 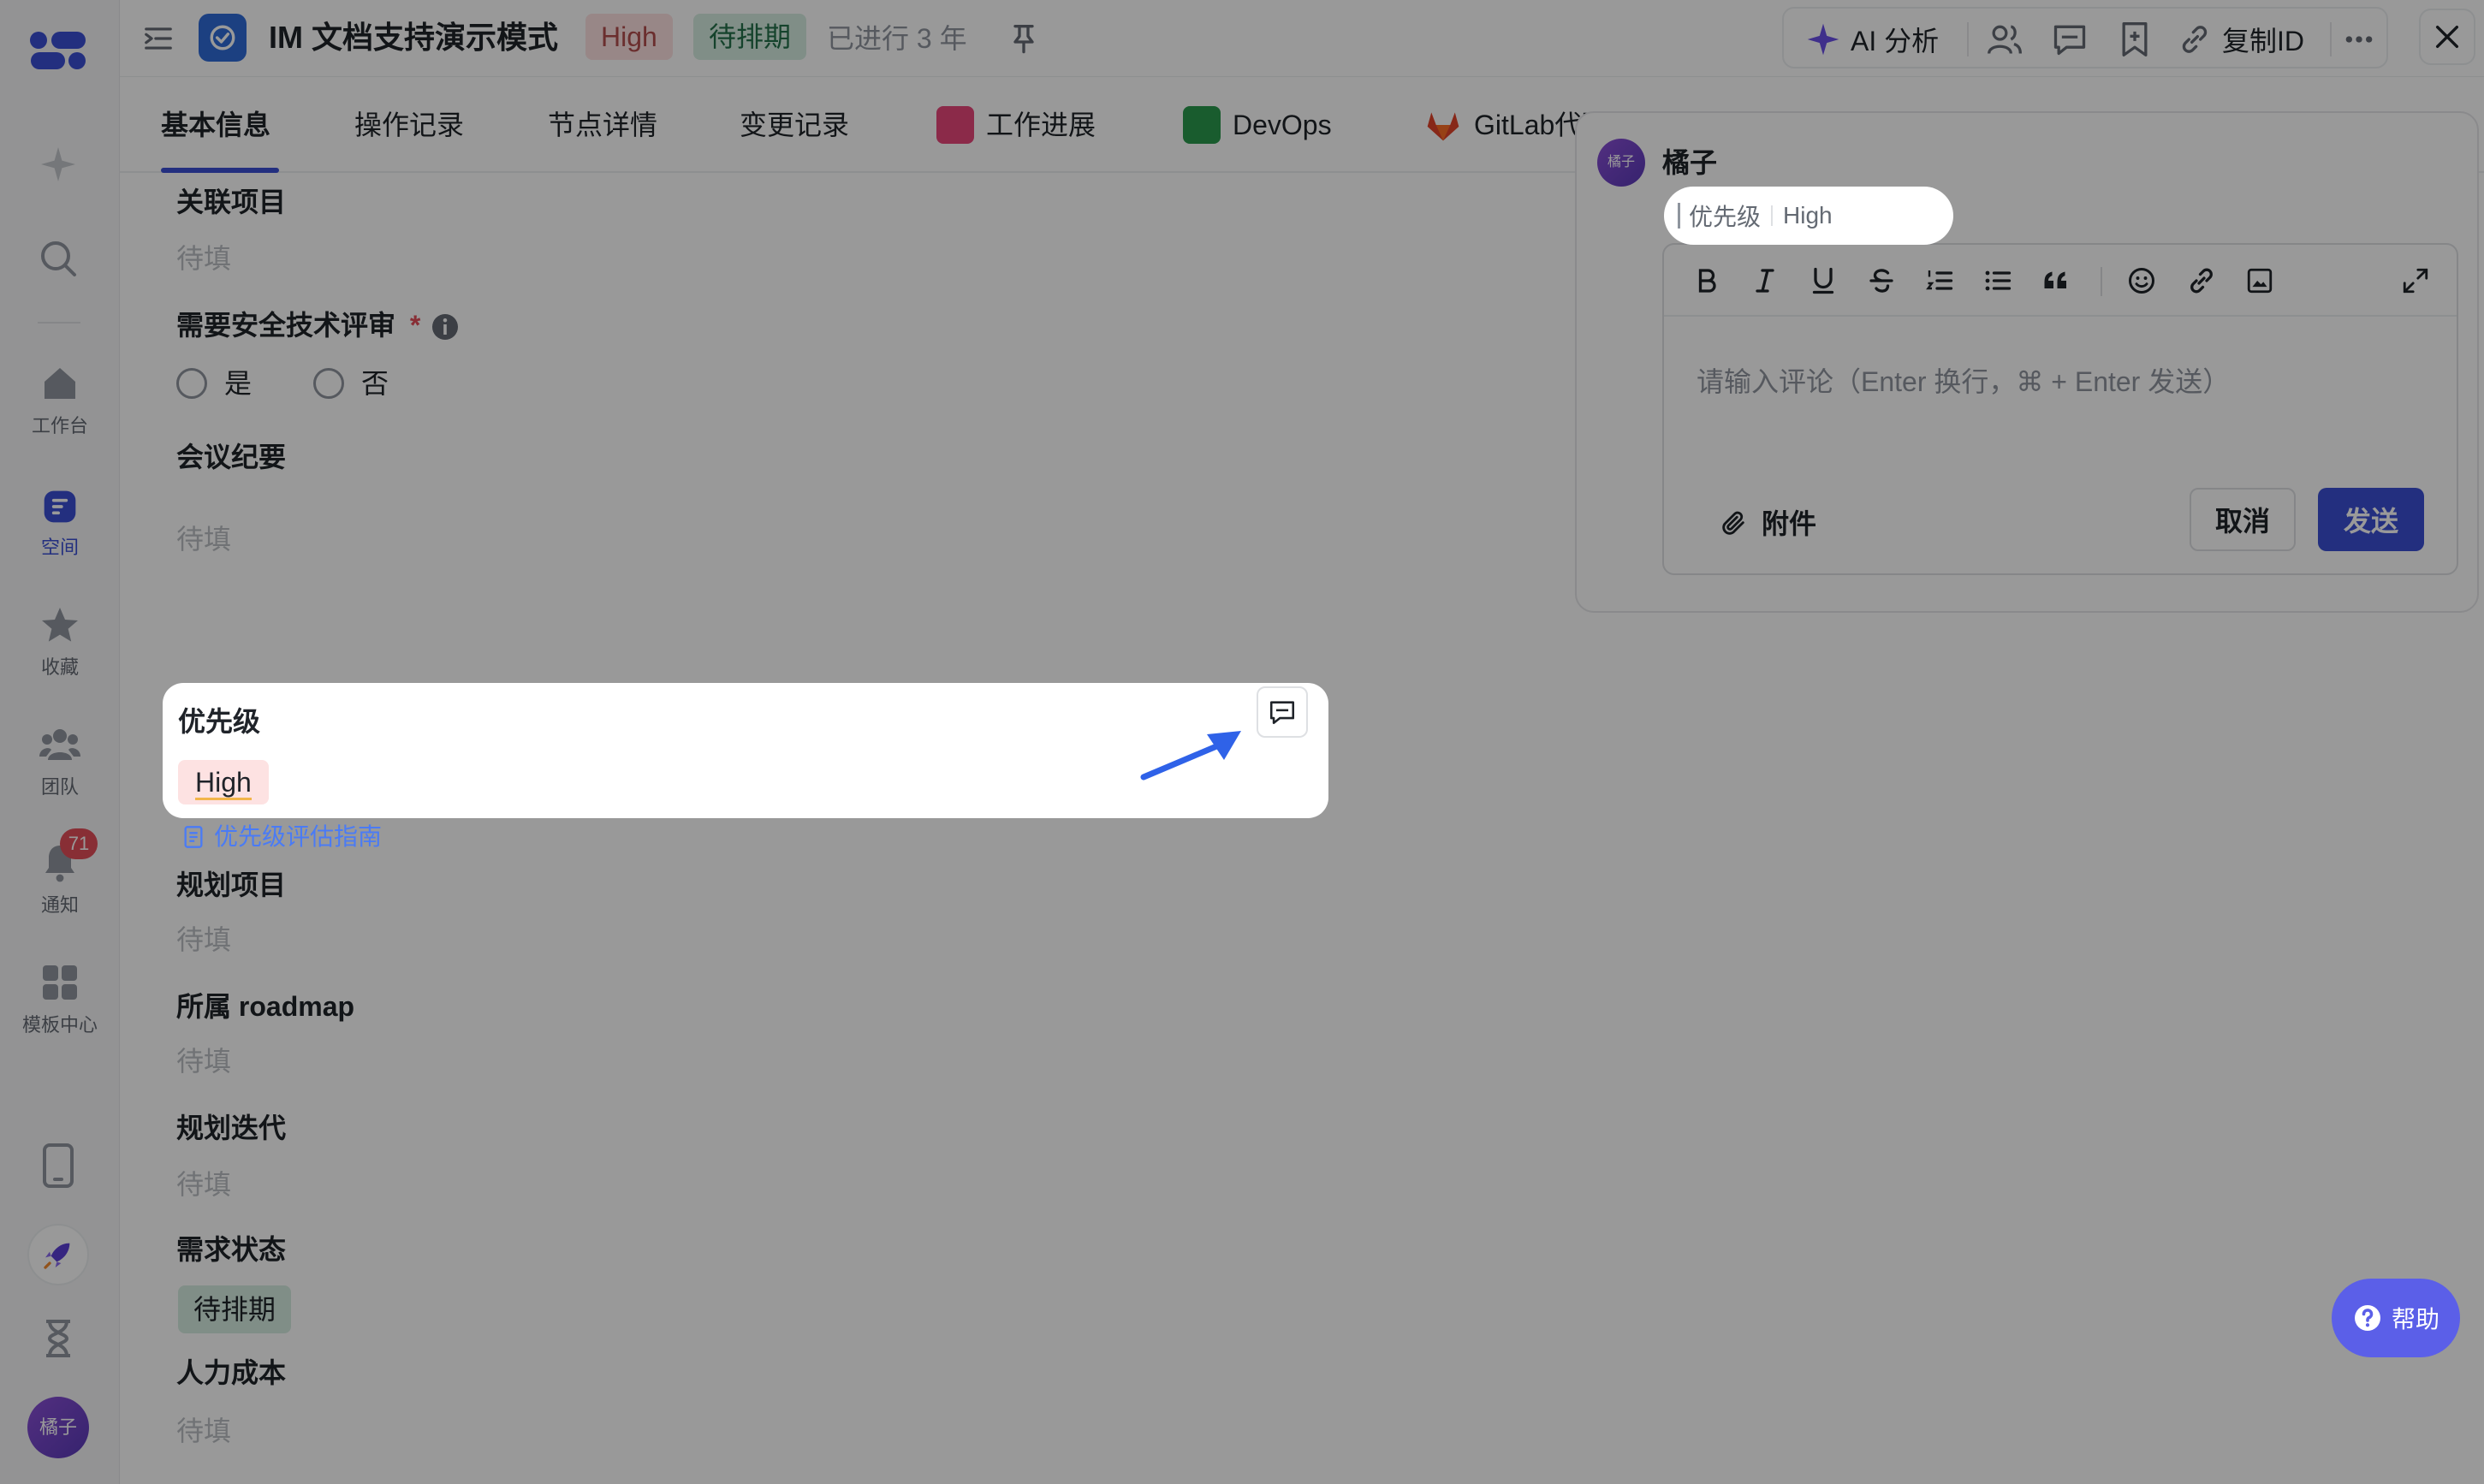 I want to click on quote-divider, so click(x=1773, y=216).